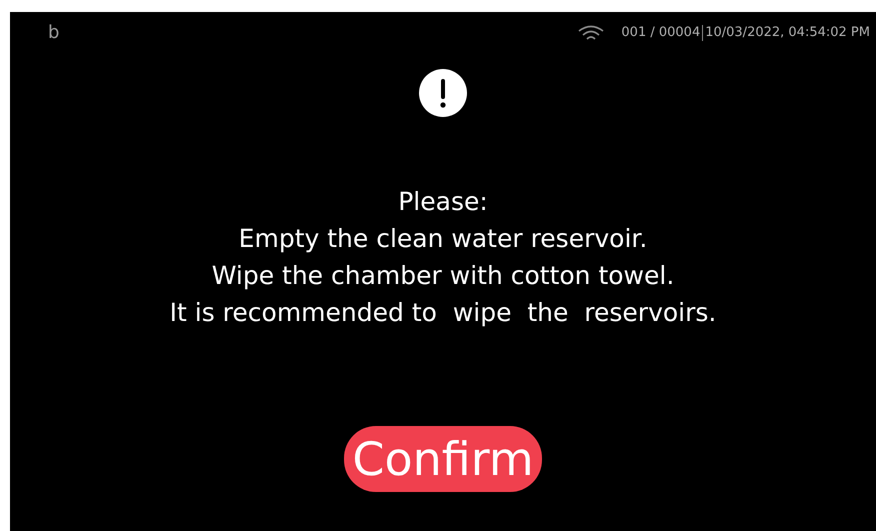  What do you see at coordinates (787, 32) in the screenshot?
I see `datetime-text: 10/03/2022, 04:54:02 PM` at bounding box center [787, 32].